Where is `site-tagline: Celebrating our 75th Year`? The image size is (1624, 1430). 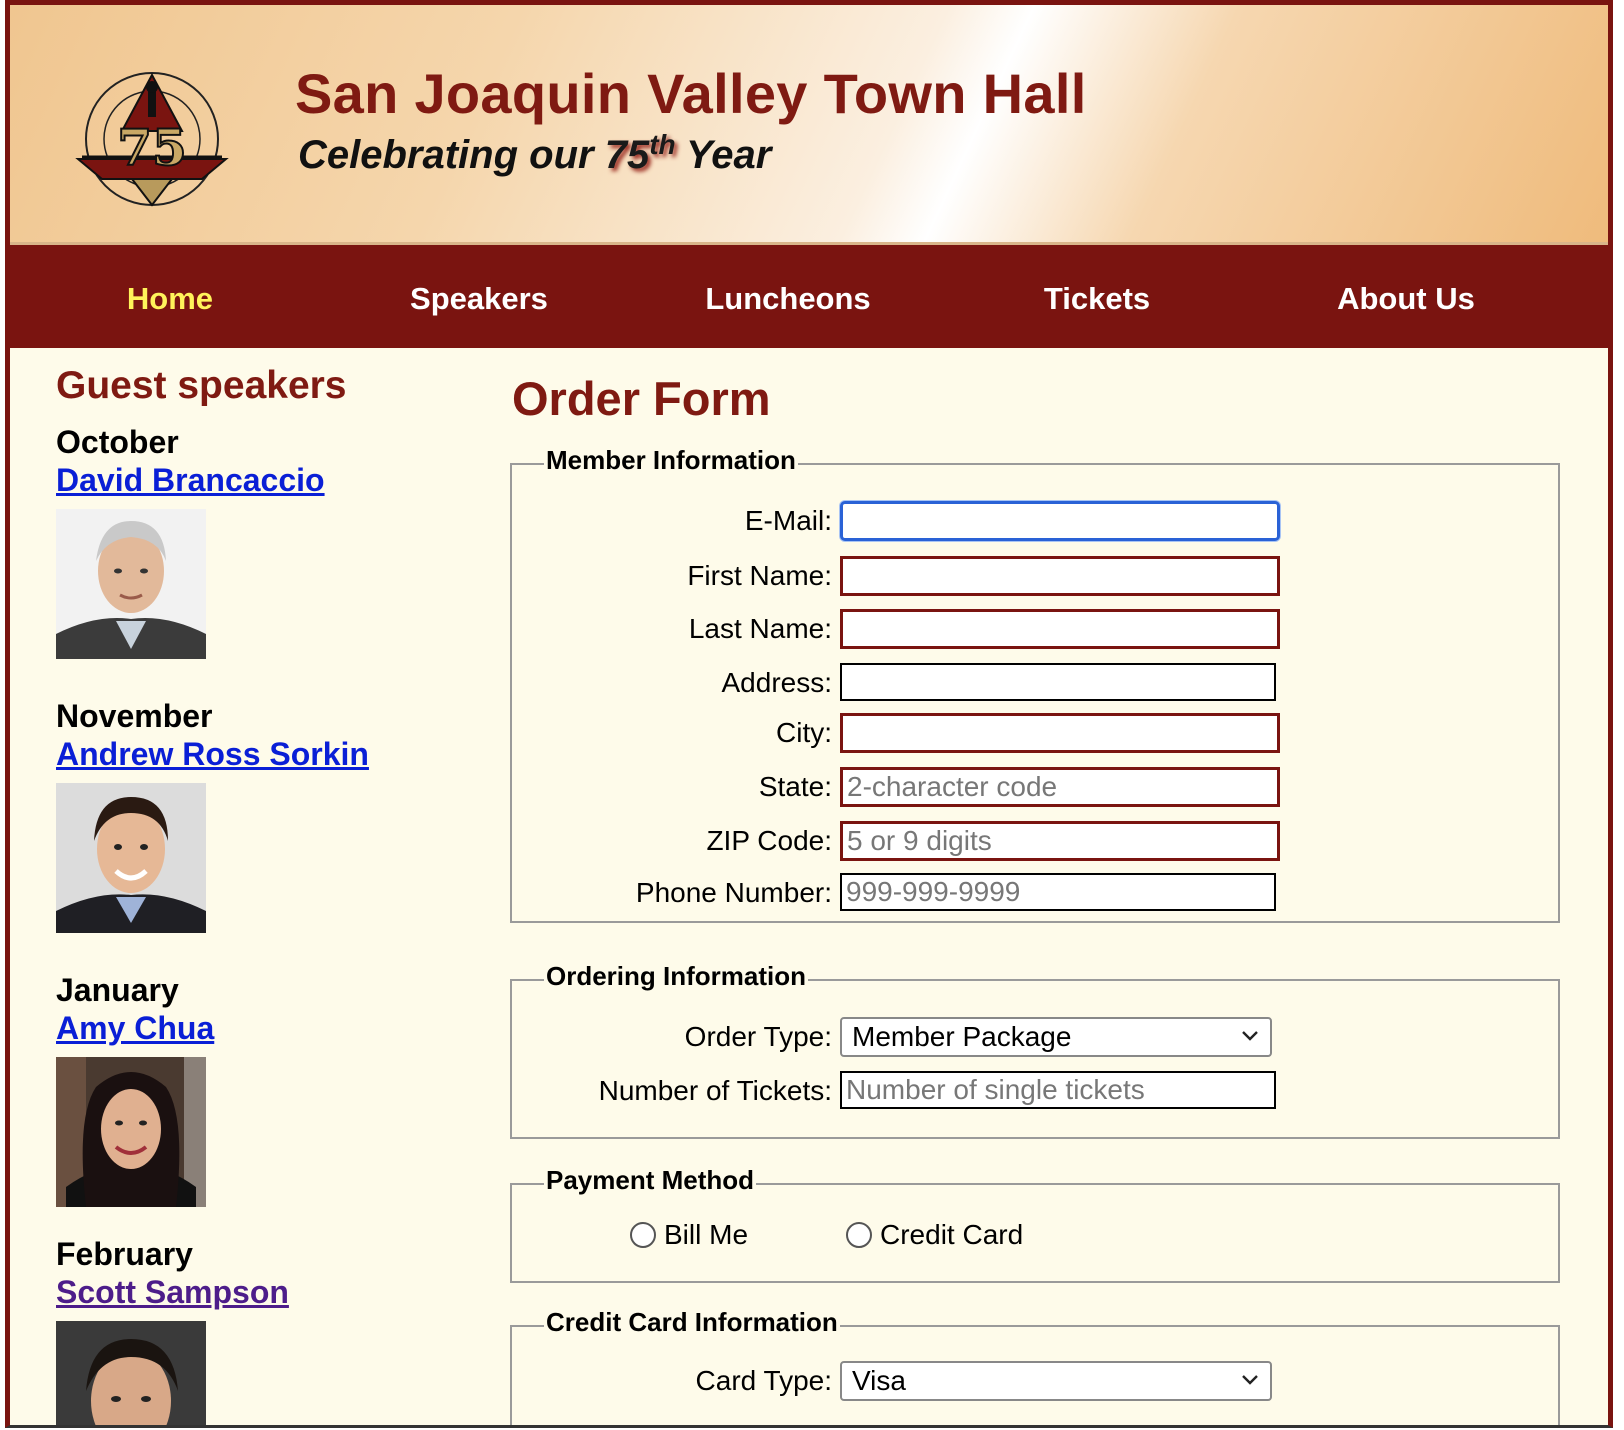 site-tagline: Celebrating our 75th Year is located at coordinates (535, 153).